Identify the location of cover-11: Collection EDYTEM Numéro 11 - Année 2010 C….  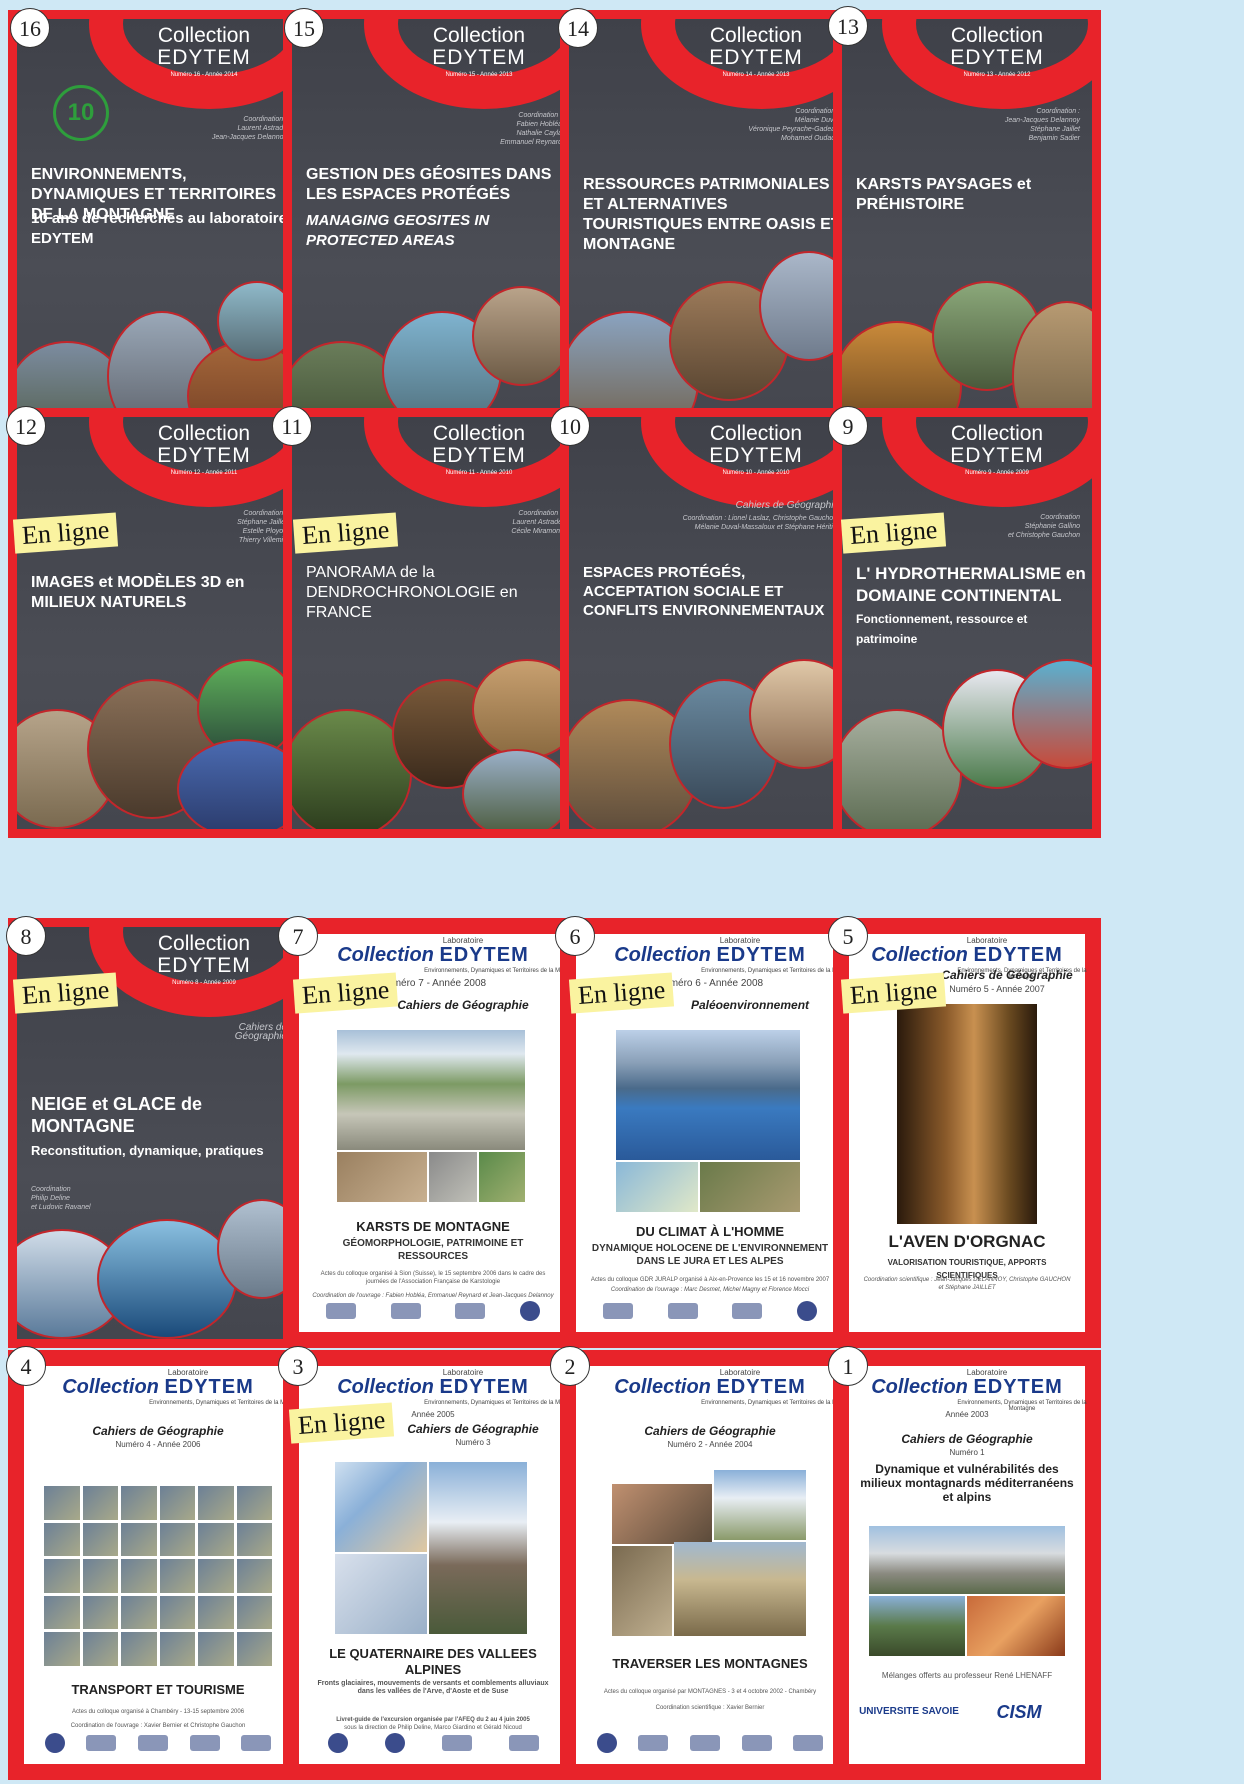
(433, 623).